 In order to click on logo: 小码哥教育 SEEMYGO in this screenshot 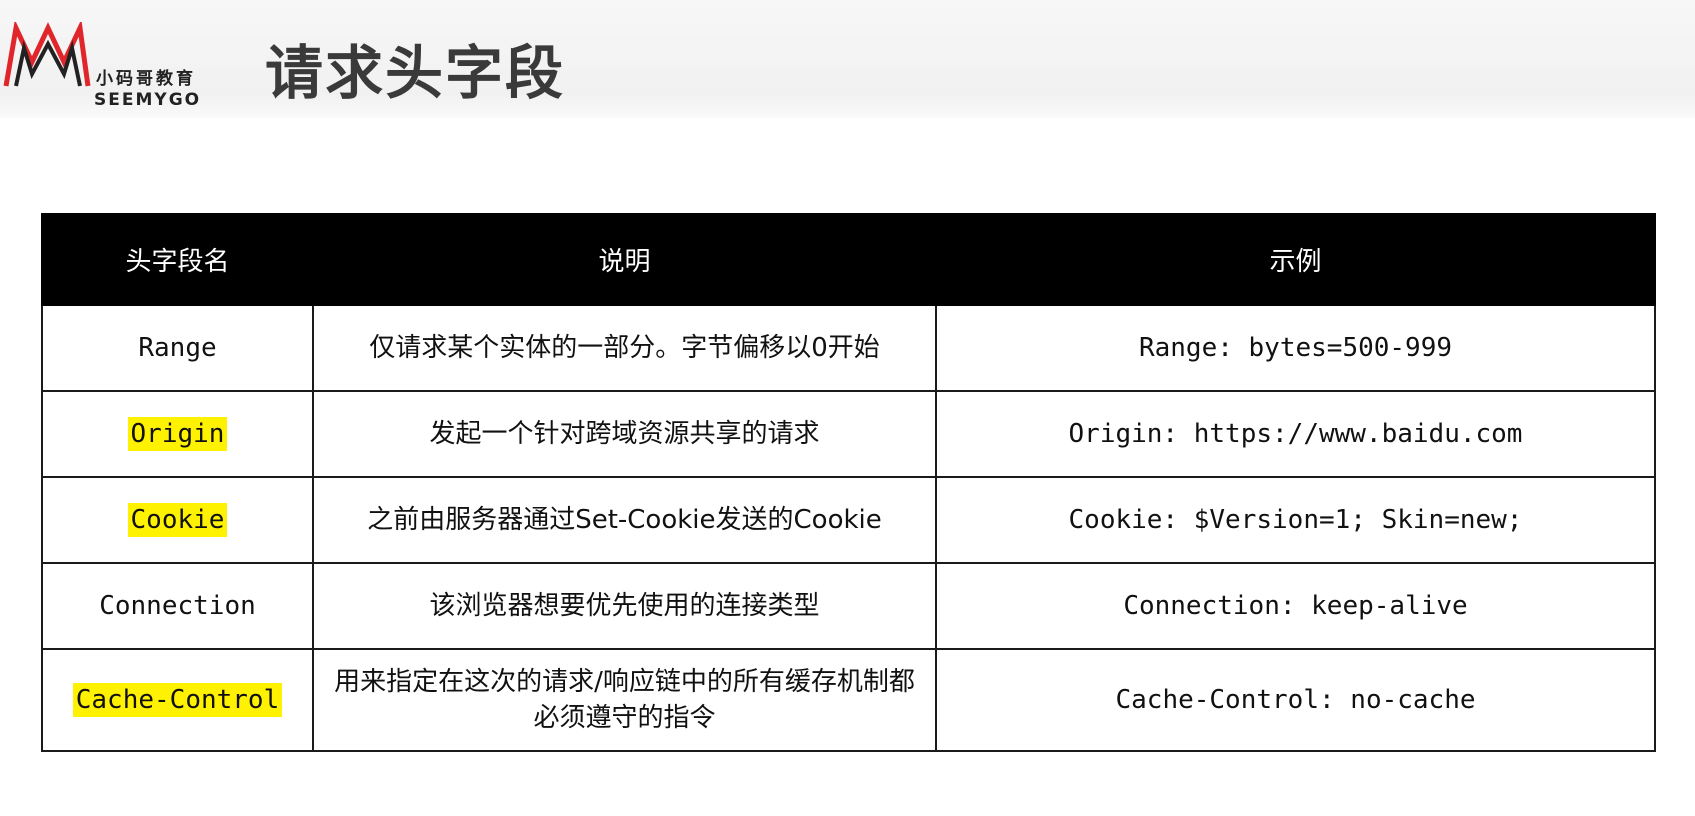, I will do `click(122, 66)`.